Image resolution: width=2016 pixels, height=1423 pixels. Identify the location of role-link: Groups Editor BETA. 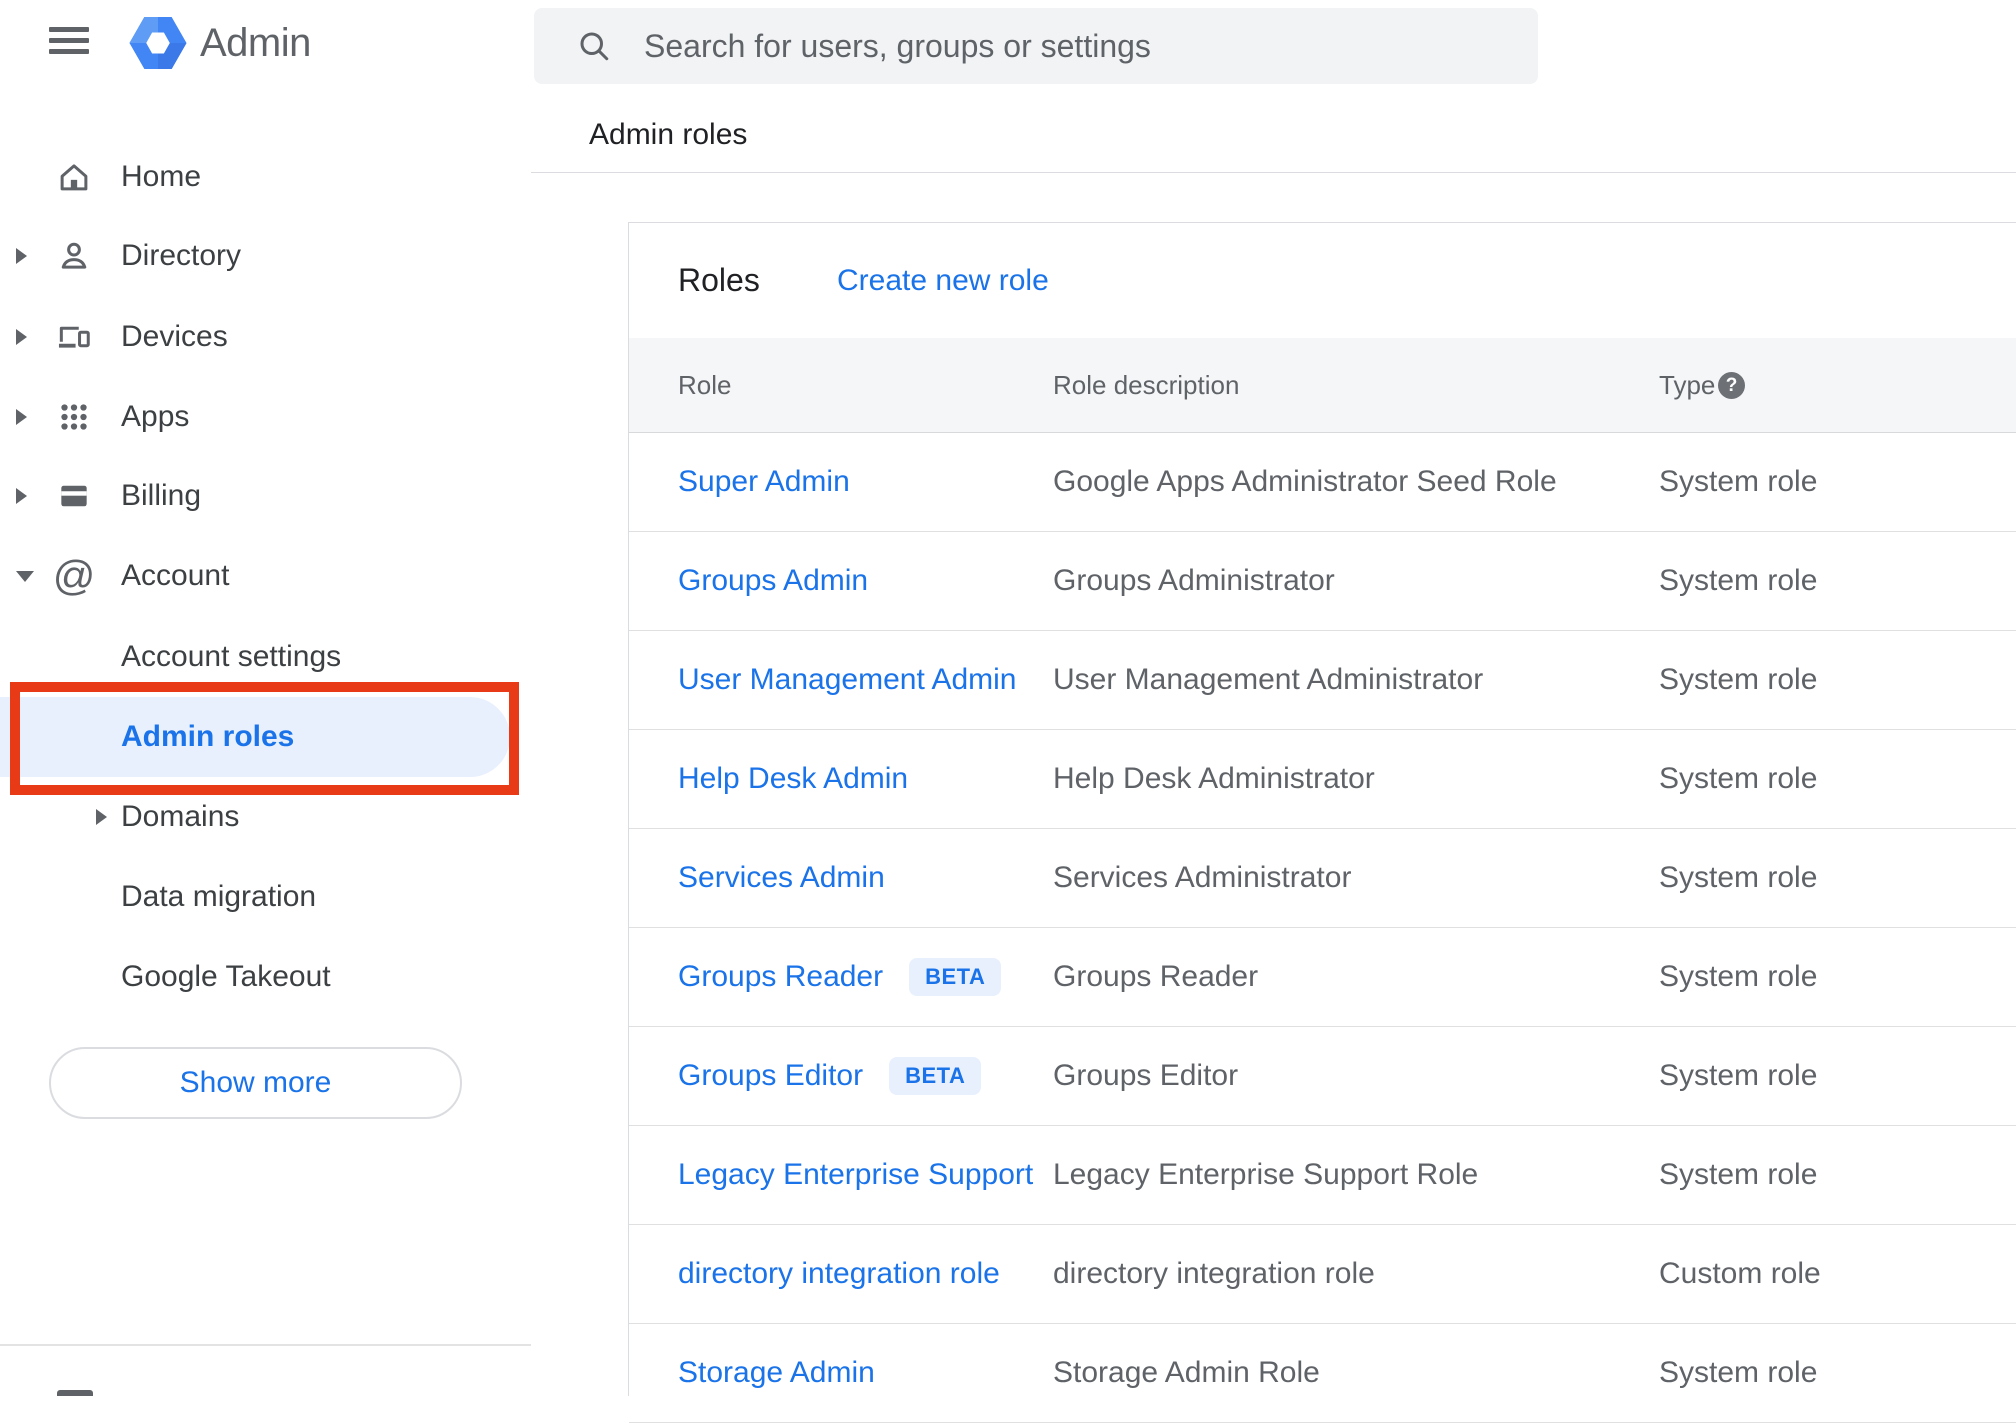
(830, 1076).